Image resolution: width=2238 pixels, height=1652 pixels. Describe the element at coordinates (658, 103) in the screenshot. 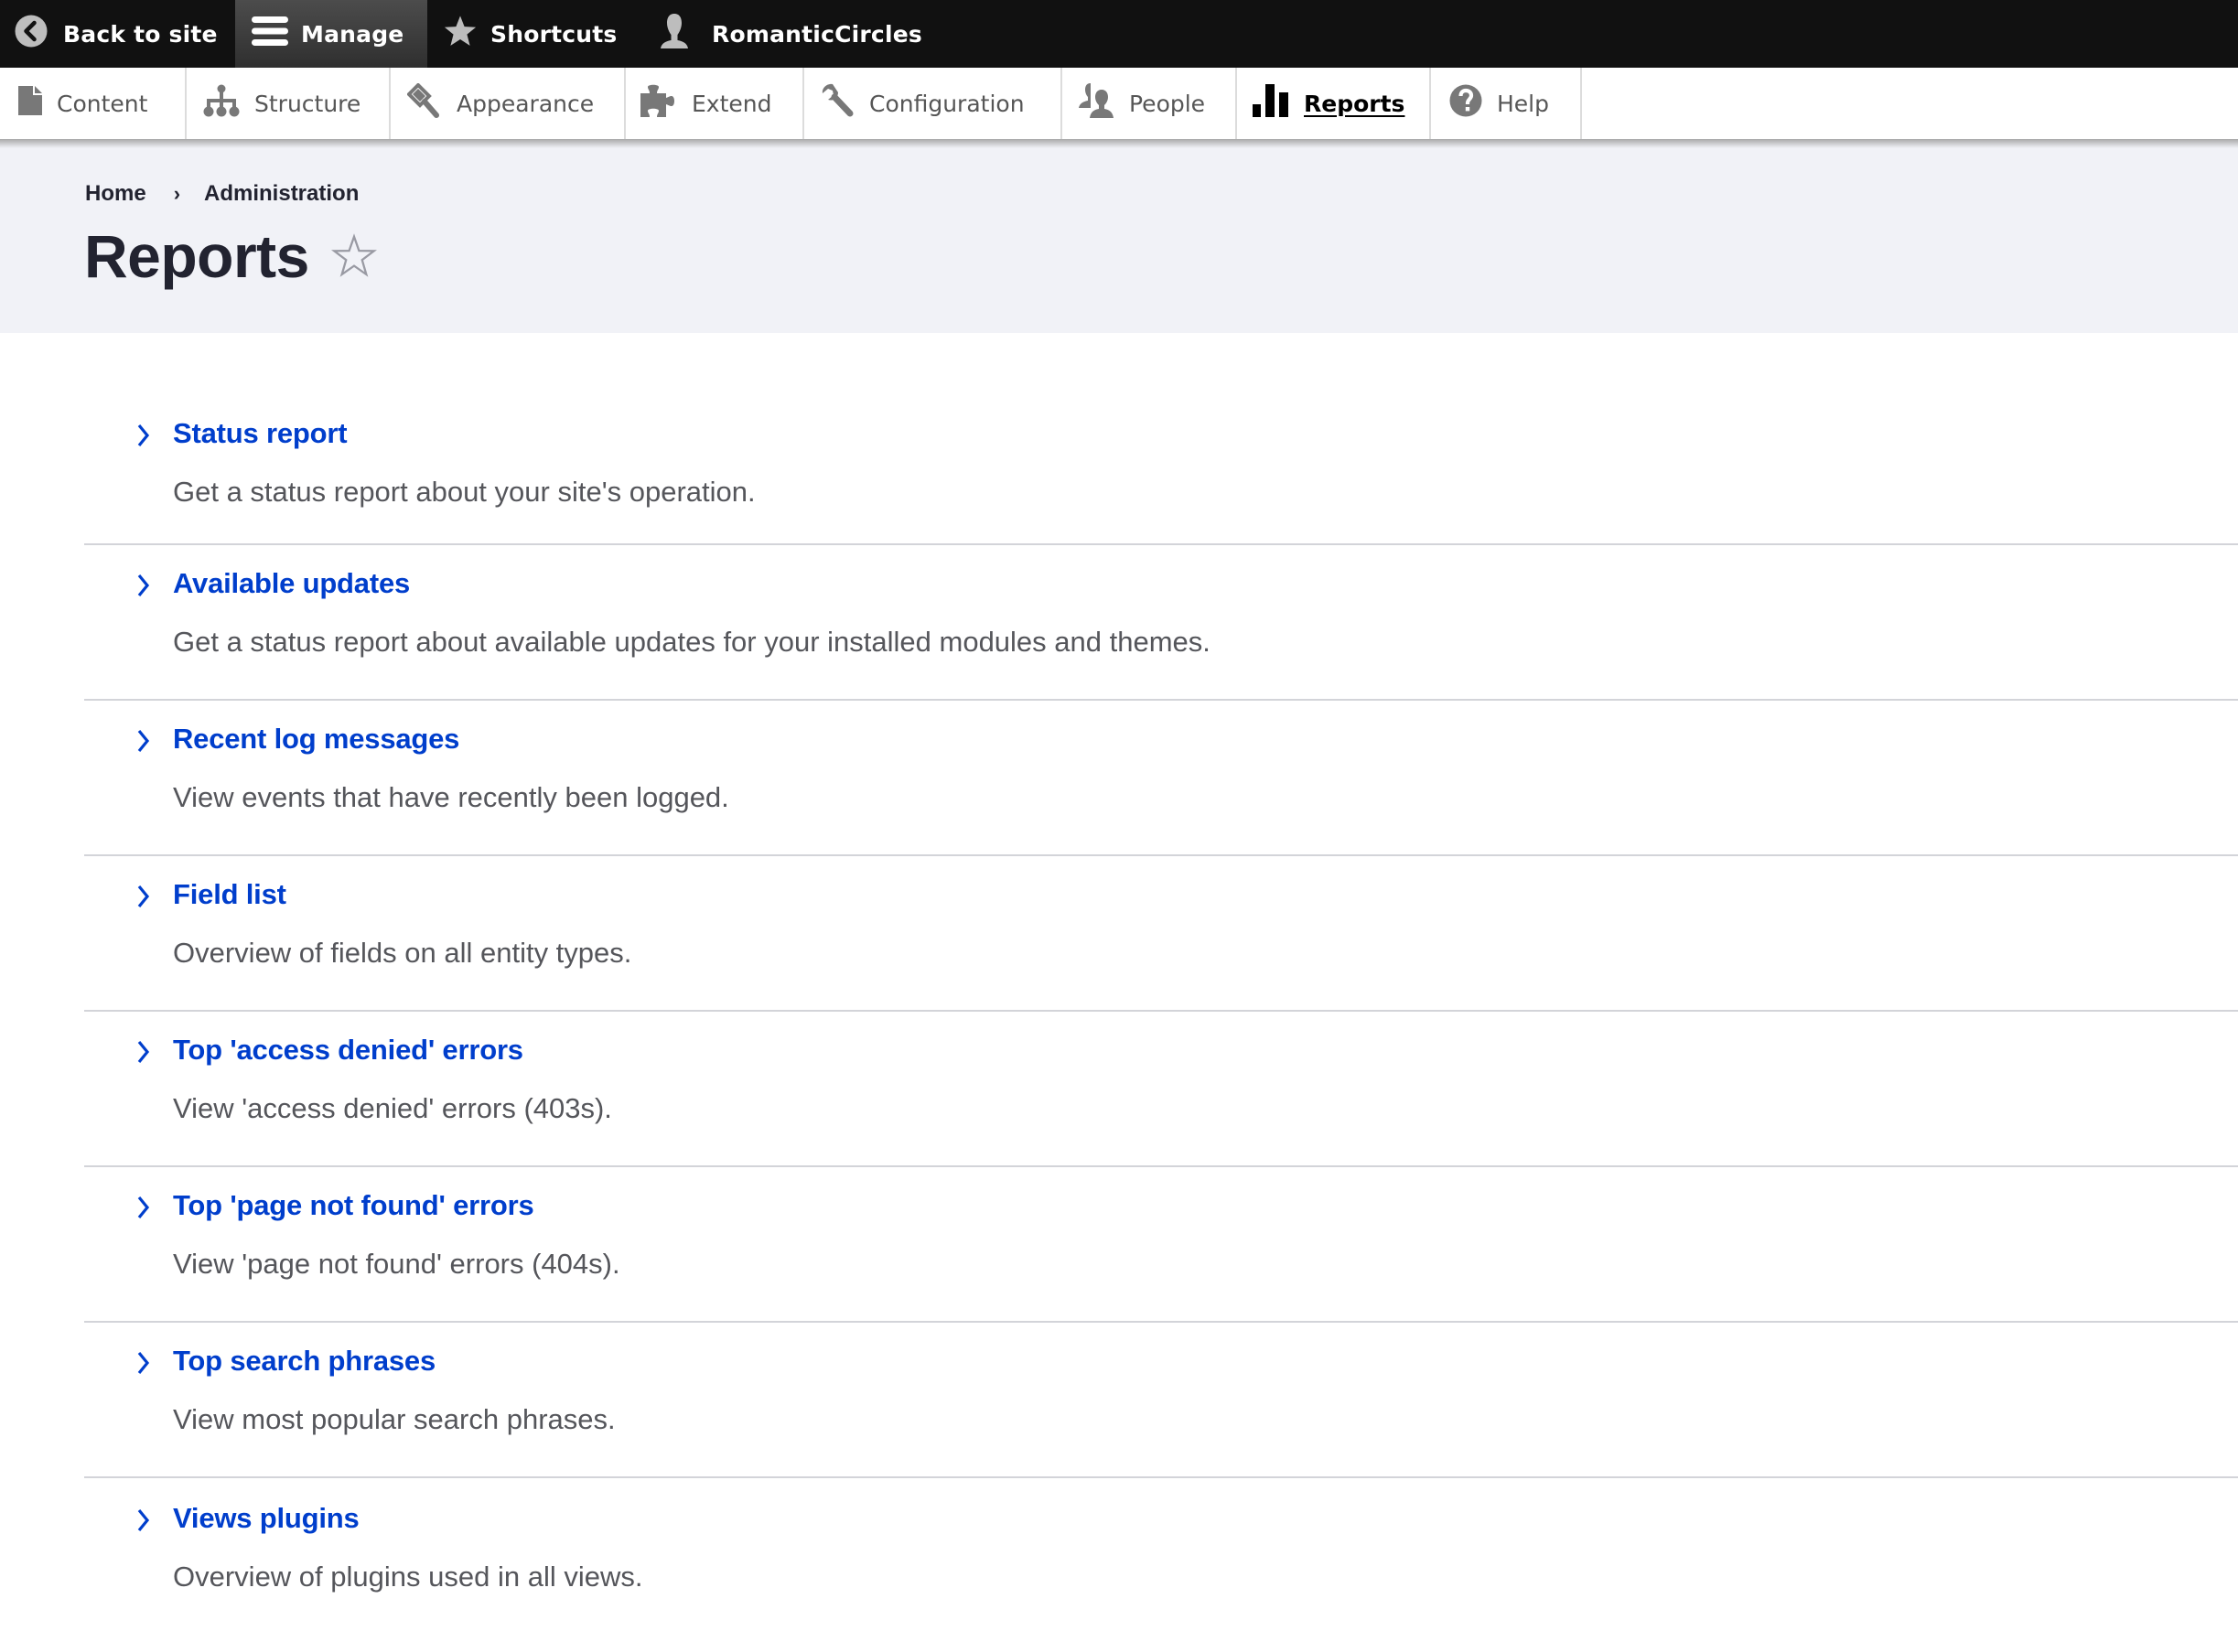

I see `puzzle-icon` at that location.